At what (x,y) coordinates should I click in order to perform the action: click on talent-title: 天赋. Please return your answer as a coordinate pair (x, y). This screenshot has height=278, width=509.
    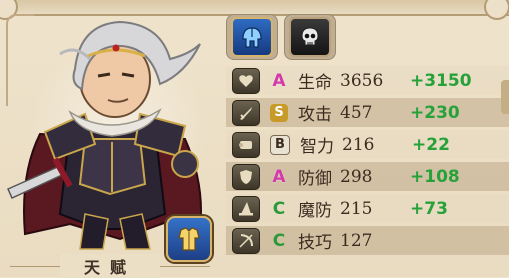
    Looking at the image, I should click on (110, 266).